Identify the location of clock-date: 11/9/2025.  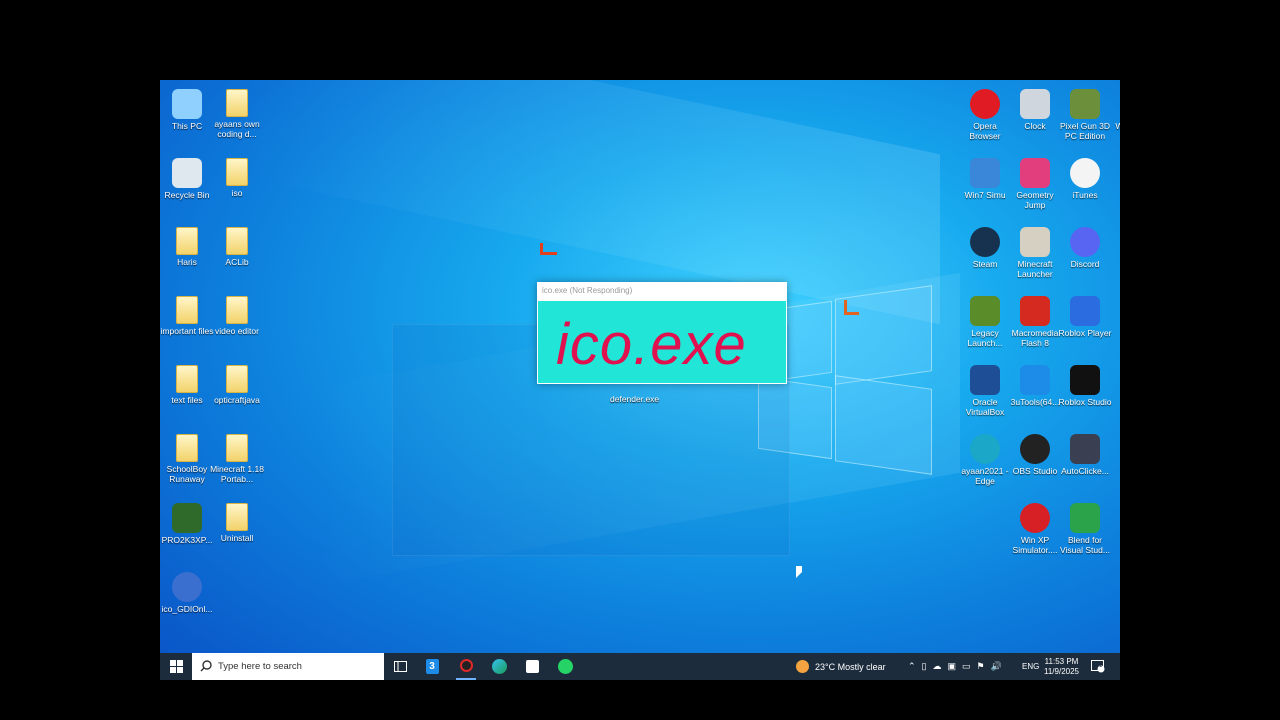
(1061, 671).